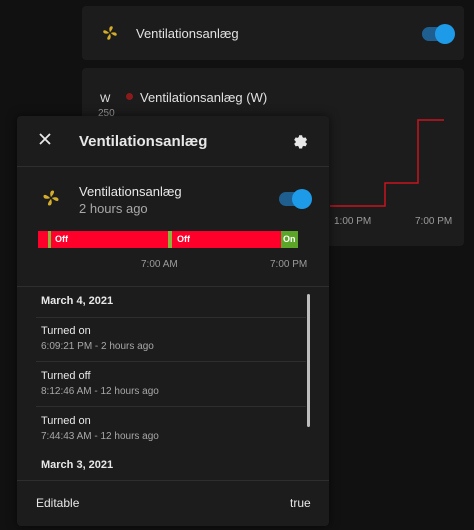  I want to click on state-timeline: Off Off On, so click(168, 239).